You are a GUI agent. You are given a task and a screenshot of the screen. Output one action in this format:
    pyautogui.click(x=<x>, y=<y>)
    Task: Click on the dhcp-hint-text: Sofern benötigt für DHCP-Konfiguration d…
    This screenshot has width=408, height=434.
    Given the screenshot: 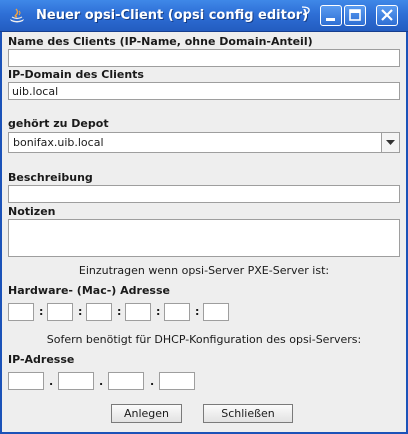 What is the action you would take?
    pyautogui.click(x=204, y=339)
    